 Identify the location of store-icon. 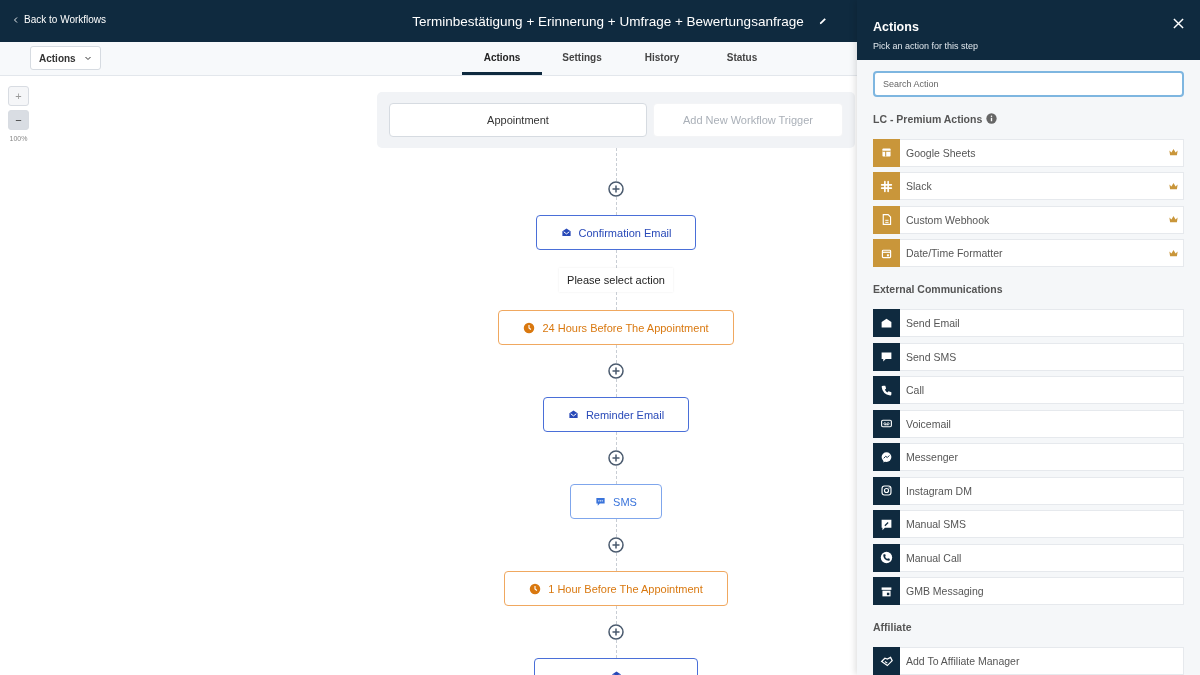
(886, 591).